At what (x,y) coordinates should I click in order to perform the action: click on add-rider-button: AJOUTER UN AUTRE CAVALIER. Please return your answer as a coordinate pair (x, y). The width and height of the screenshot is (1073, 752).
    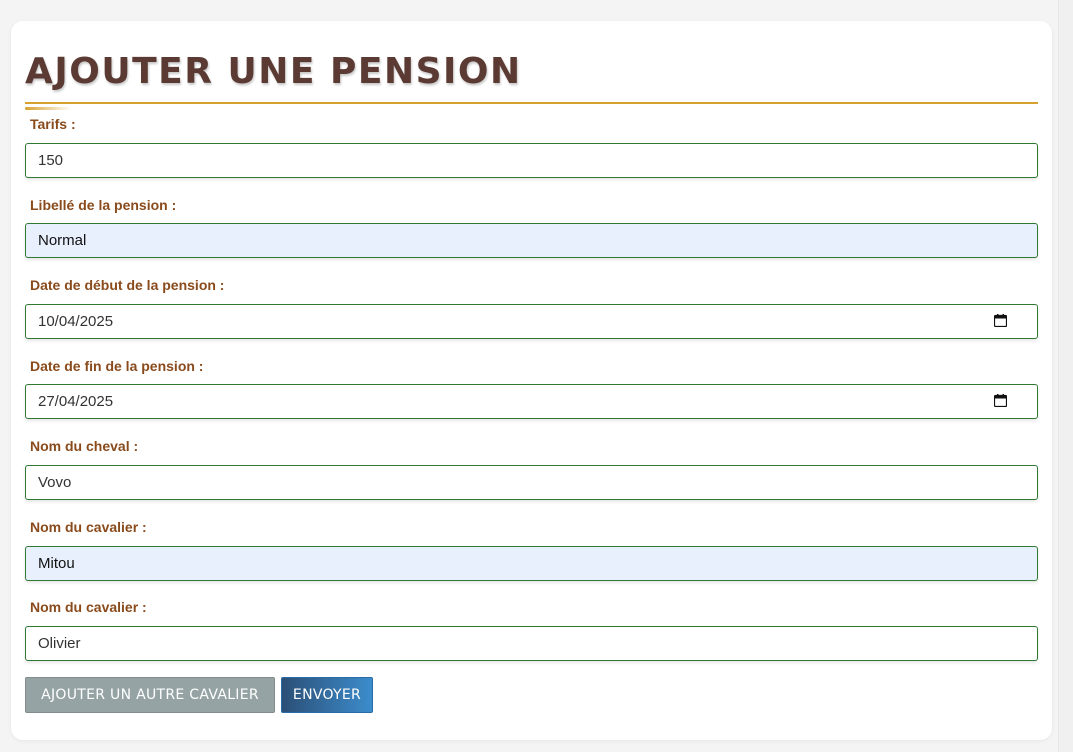
    Looking at the image, I should click on (150, 695).